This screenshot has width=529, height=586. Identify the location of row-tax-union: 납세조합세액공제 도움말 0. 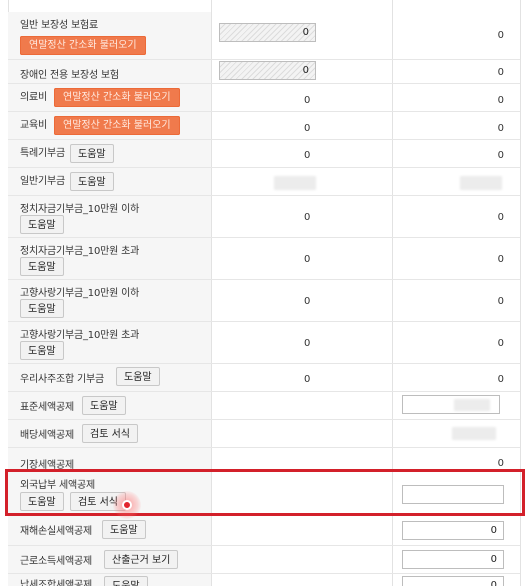
(264, 580).